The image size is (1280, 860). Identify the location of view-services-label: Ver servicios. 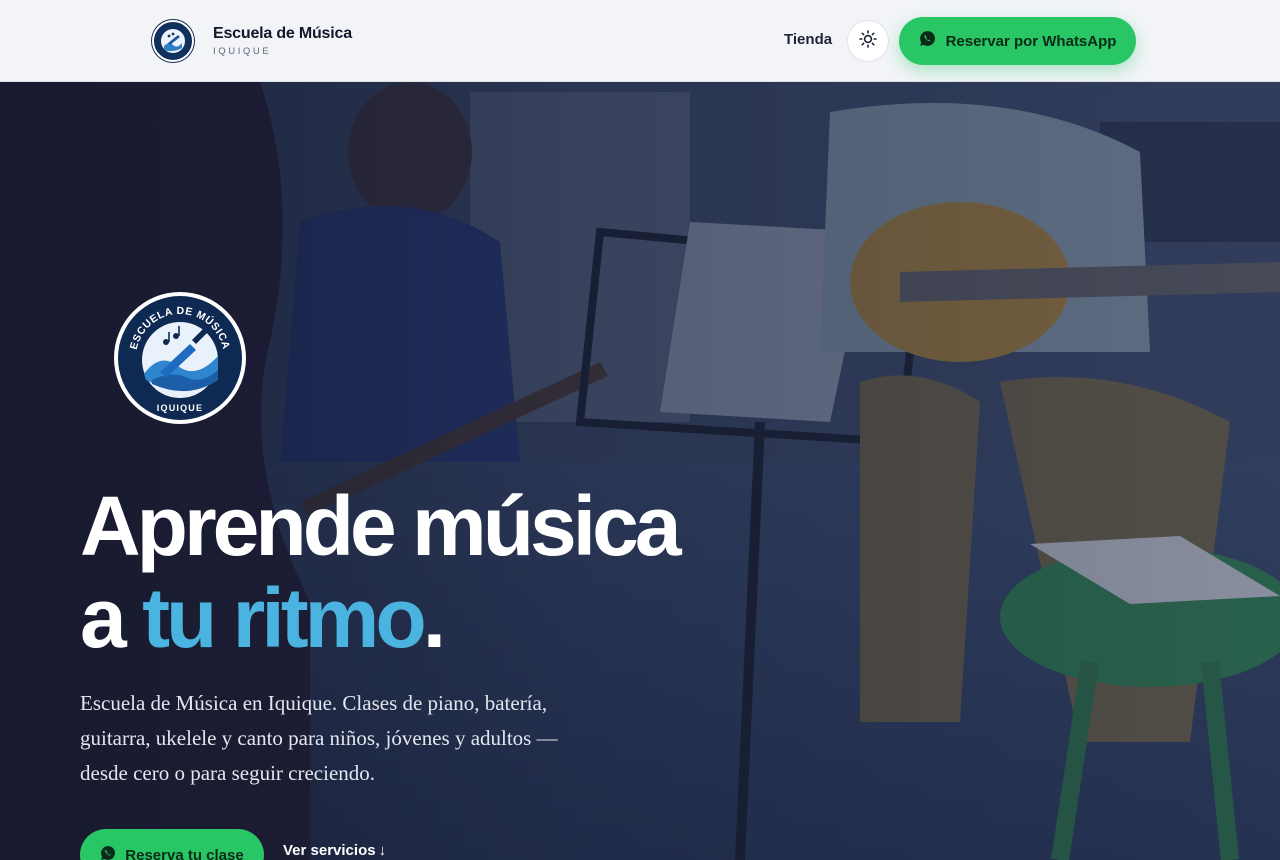
(329, 850).